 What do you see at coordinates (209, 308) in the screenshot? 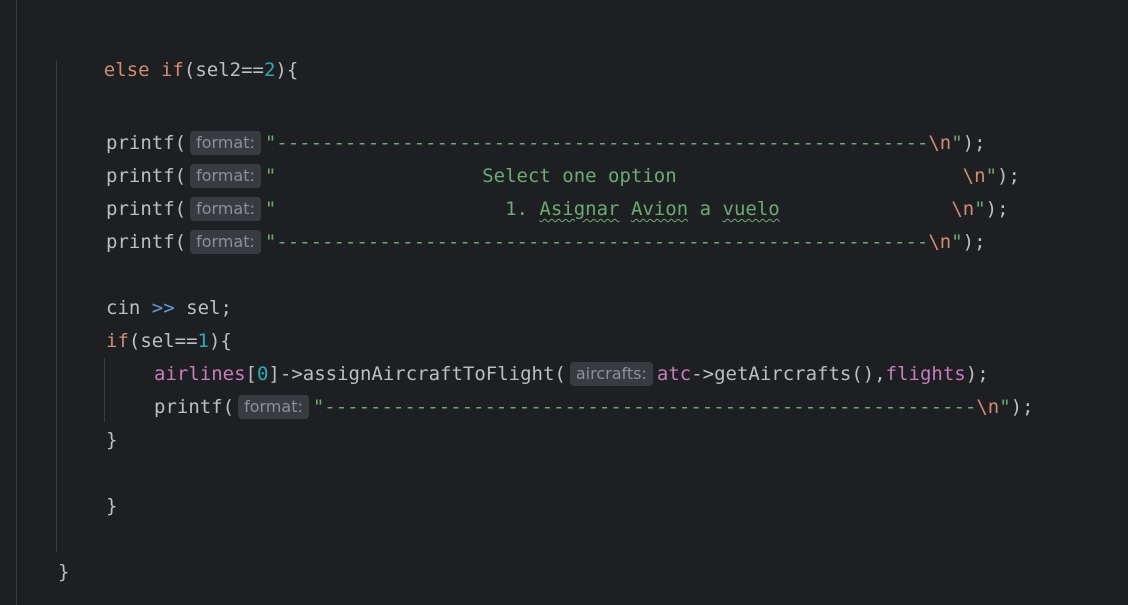
I see `identifier: sel;` at bounding box center [209, 308].